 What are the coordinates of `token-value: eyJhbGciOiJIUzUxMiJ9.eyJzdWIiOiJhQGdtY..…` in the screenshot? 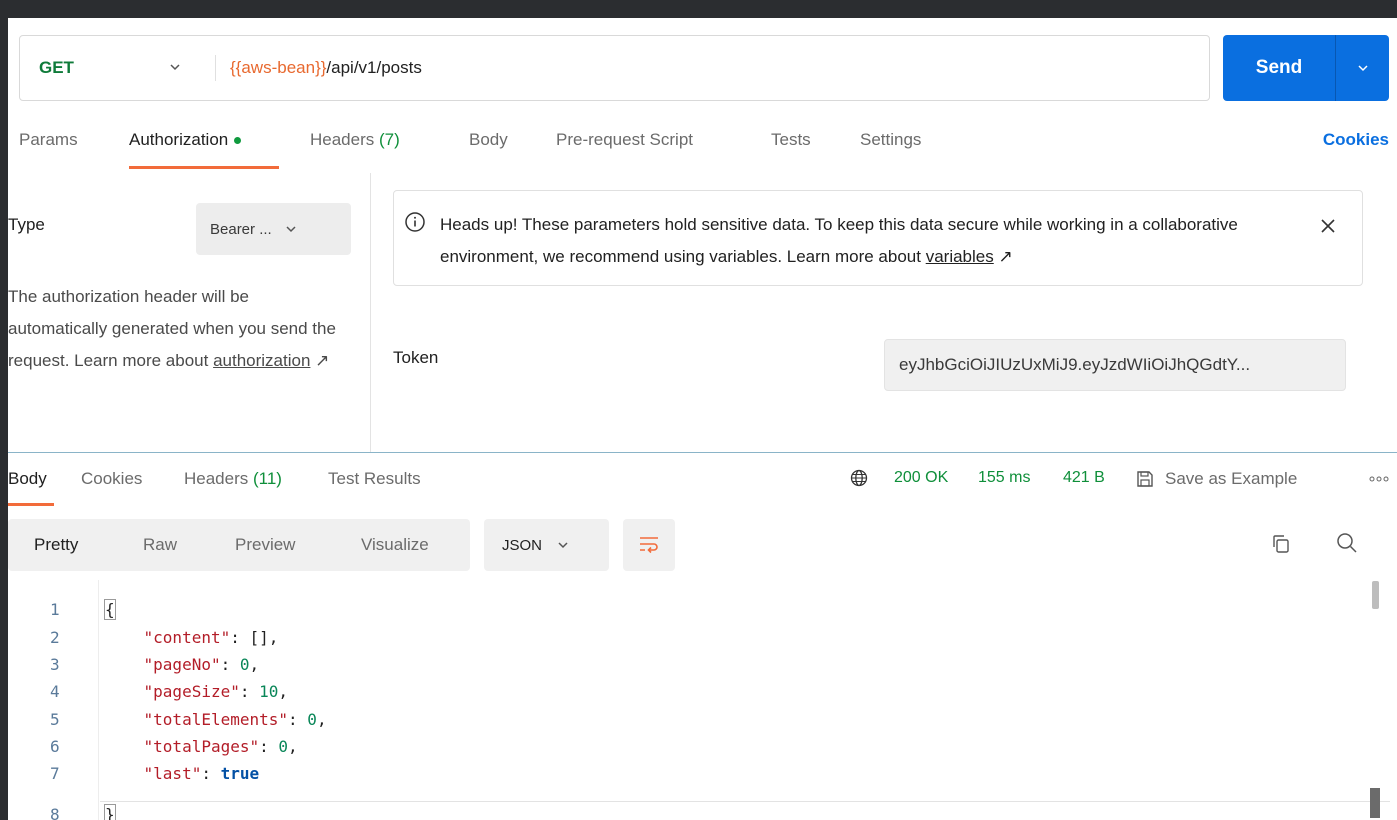 It's located at (1075, 364).